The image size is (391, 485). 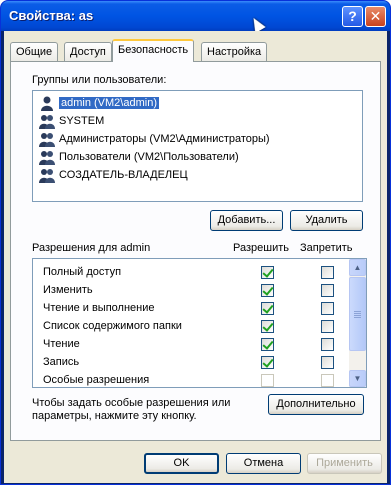 What do you see at coordinates (153, 50) in the screenshot?
I see `tab-security: Безопасность` at bounding box center [153, 50].